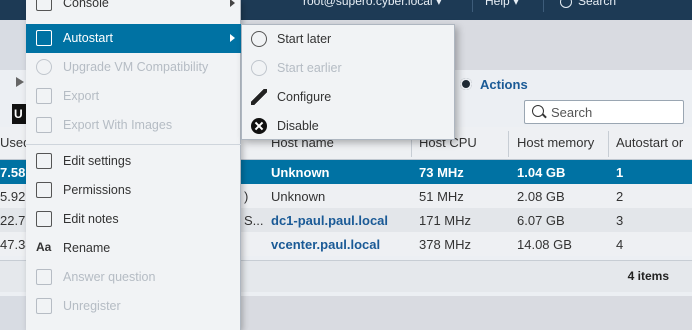 This screenshot has width=692, height=330. What do you see at coordinates (44, 96) in the screenshot?
I see `export-icon` at bounding box center [44, 96].